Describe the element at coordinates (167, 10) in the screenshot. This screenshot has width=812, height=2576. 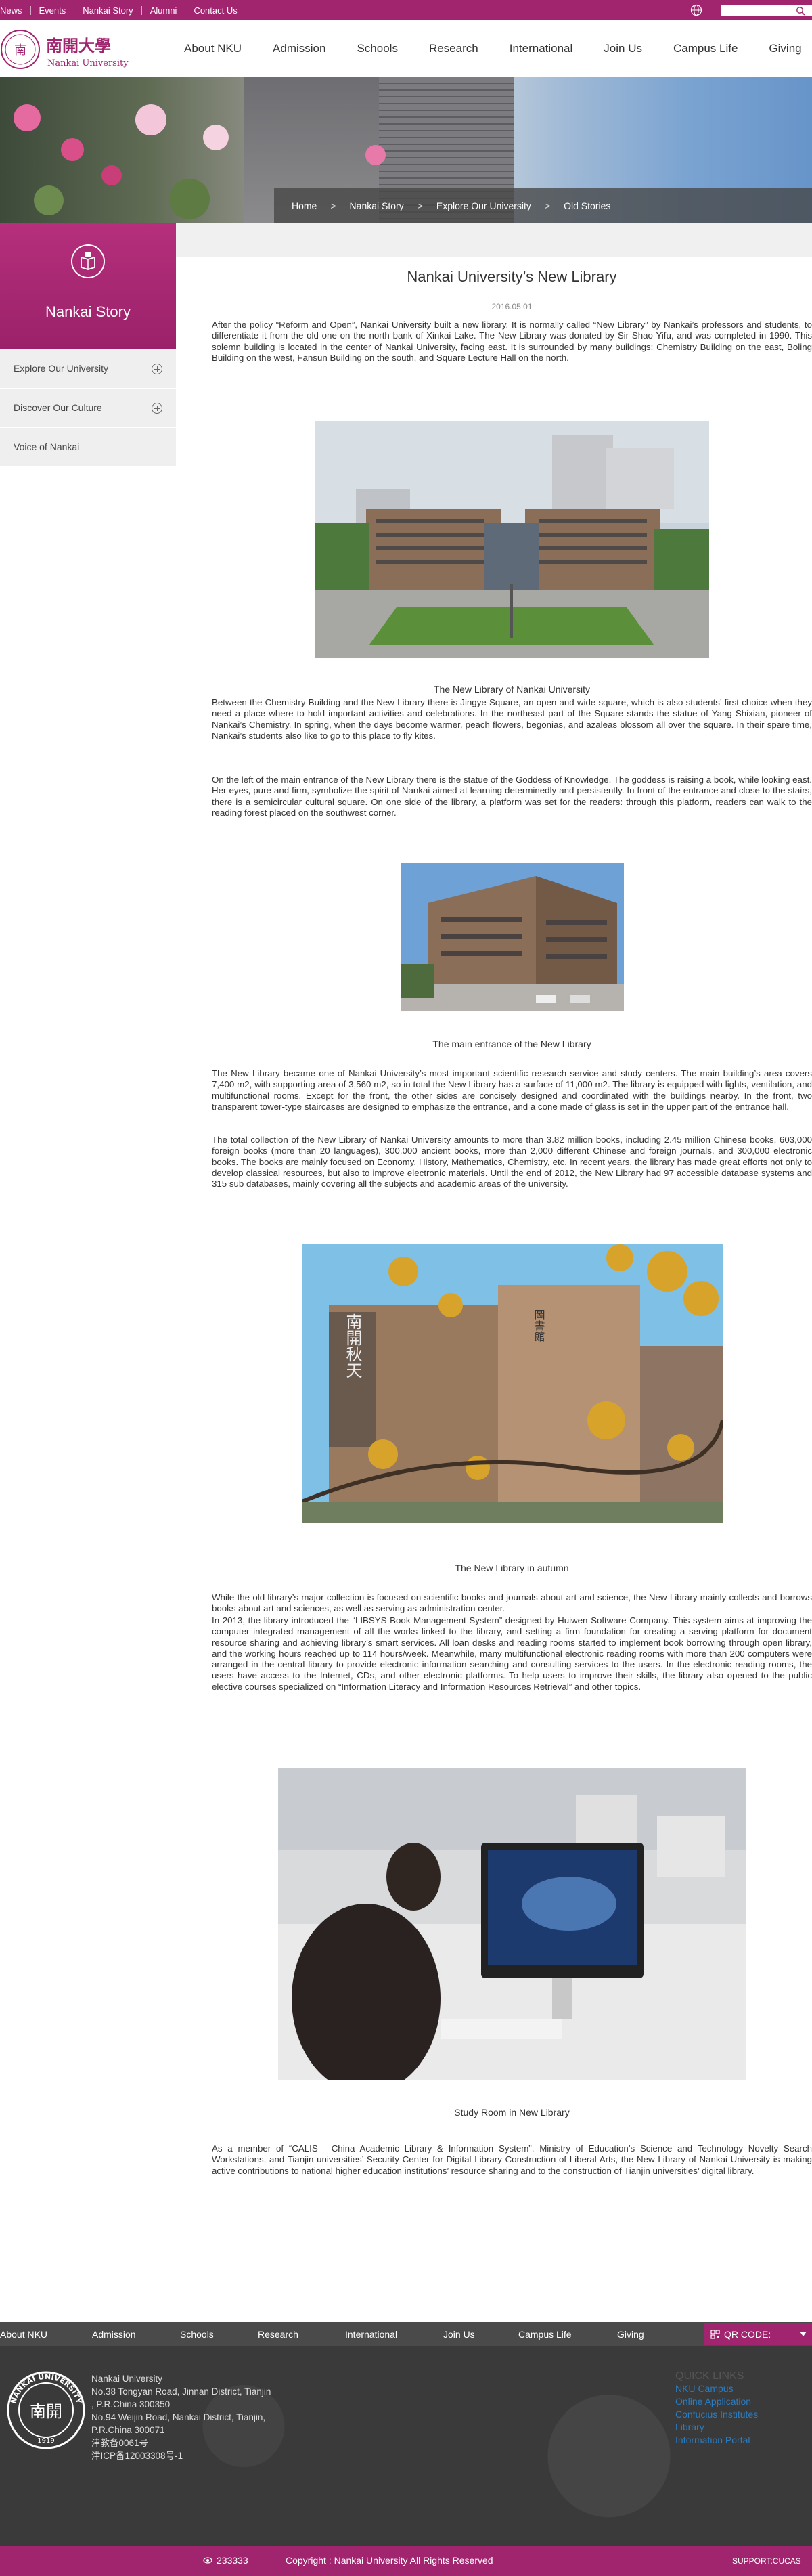
I see `top-link-alumni: Alumni` at that location.